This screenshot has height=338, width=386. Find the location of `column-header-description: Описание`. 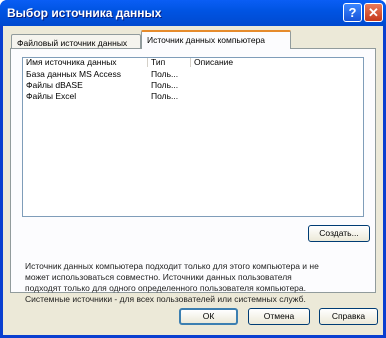

column-header-description: Описание is located at coordinates (277, 62).